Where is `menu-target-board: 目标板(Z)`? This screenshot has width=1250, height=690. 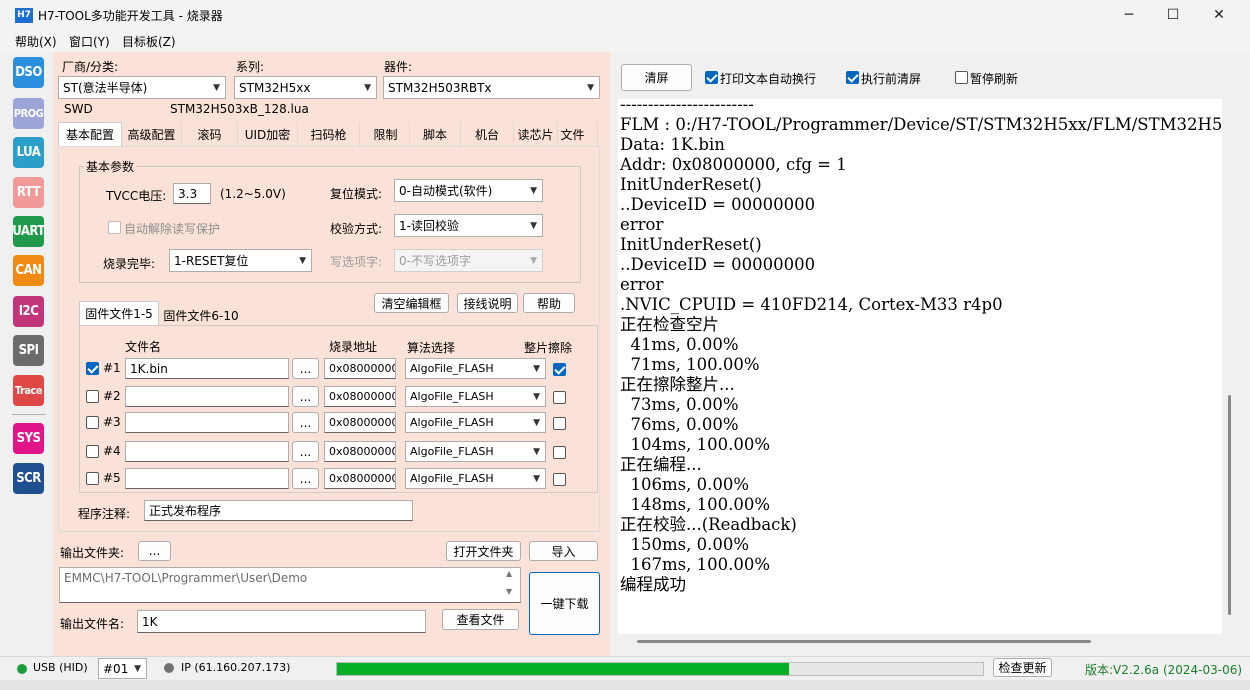 menu-target-board: 目标板(Z) is located at coordinates (149, 41).